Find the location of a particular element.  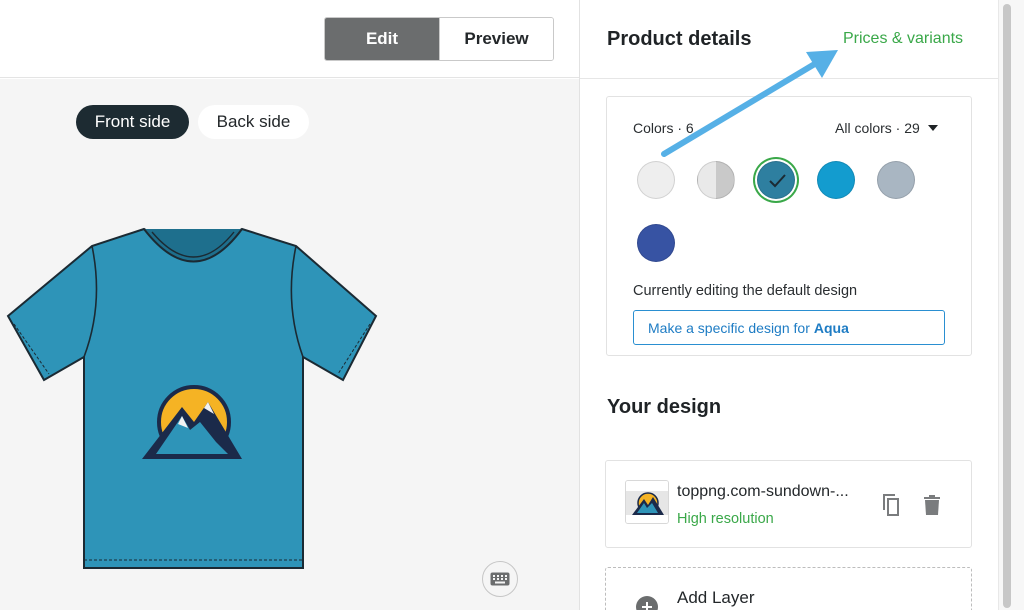

all-colors-label: All colors · 29 is located at coordinates (877, 128).